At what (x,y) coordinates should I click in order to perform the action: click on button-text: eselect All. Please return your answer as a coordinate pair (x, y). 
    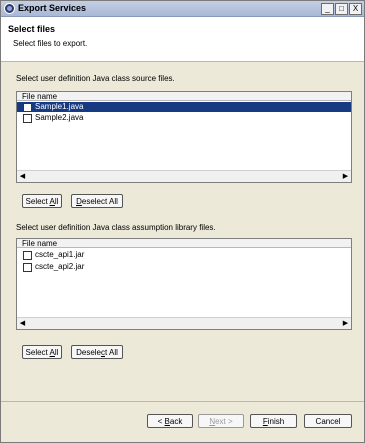
    Looking at the image, I should click on (99, 201).